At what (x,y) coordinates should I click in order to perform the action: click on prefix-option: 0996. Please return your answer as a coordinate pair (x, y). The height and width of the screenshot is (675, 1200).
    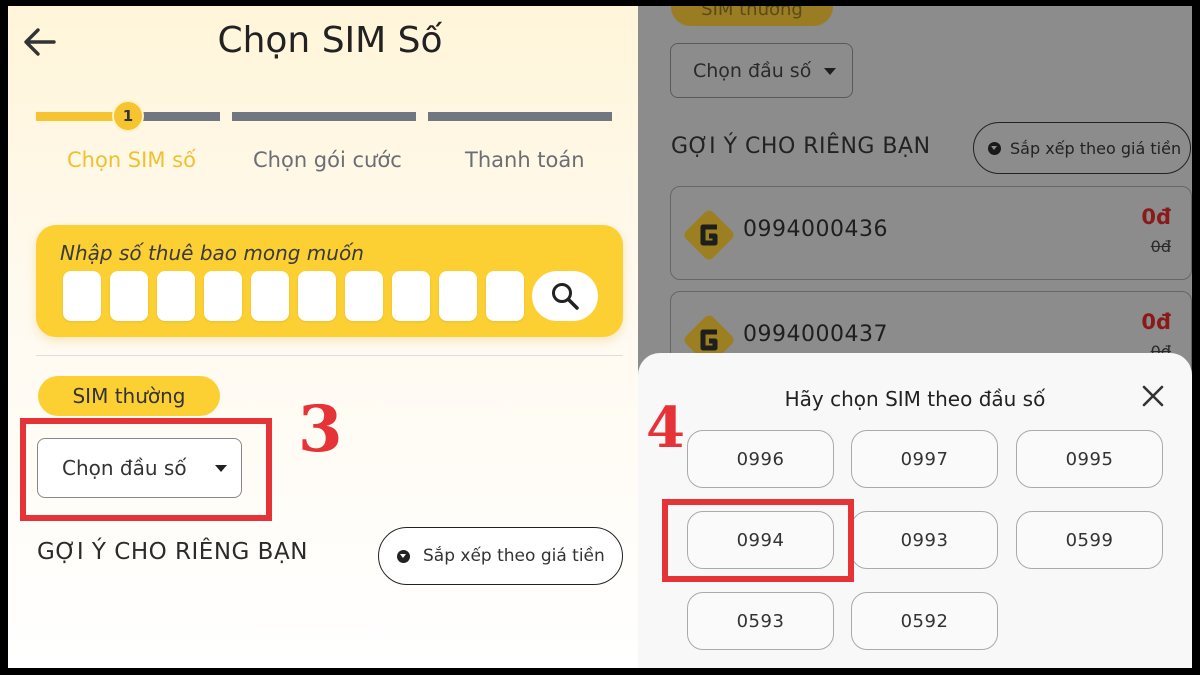
    Looking at the image, I should click on (760, 459).